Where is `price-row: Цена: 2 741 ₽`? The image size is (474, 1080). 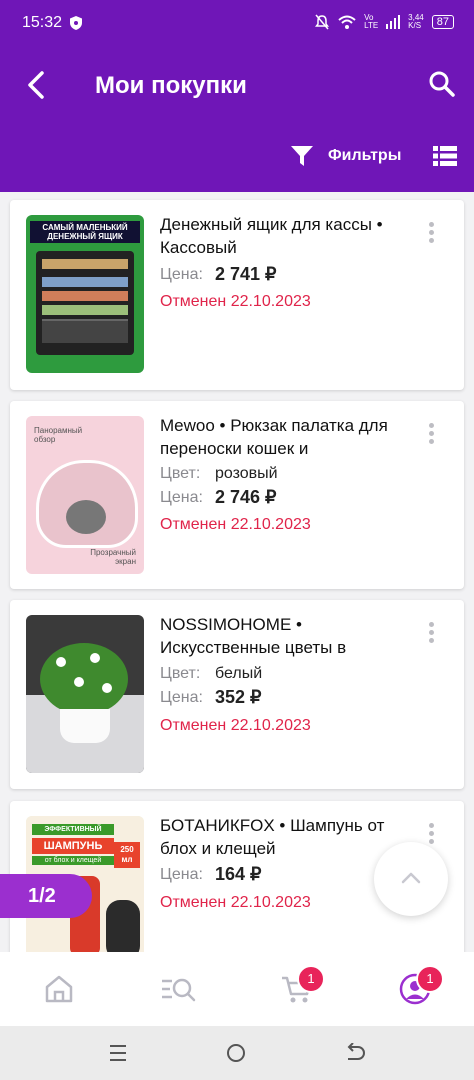 price-row: Цена: 2 741 ₽ is located at coordinates (218, 274).